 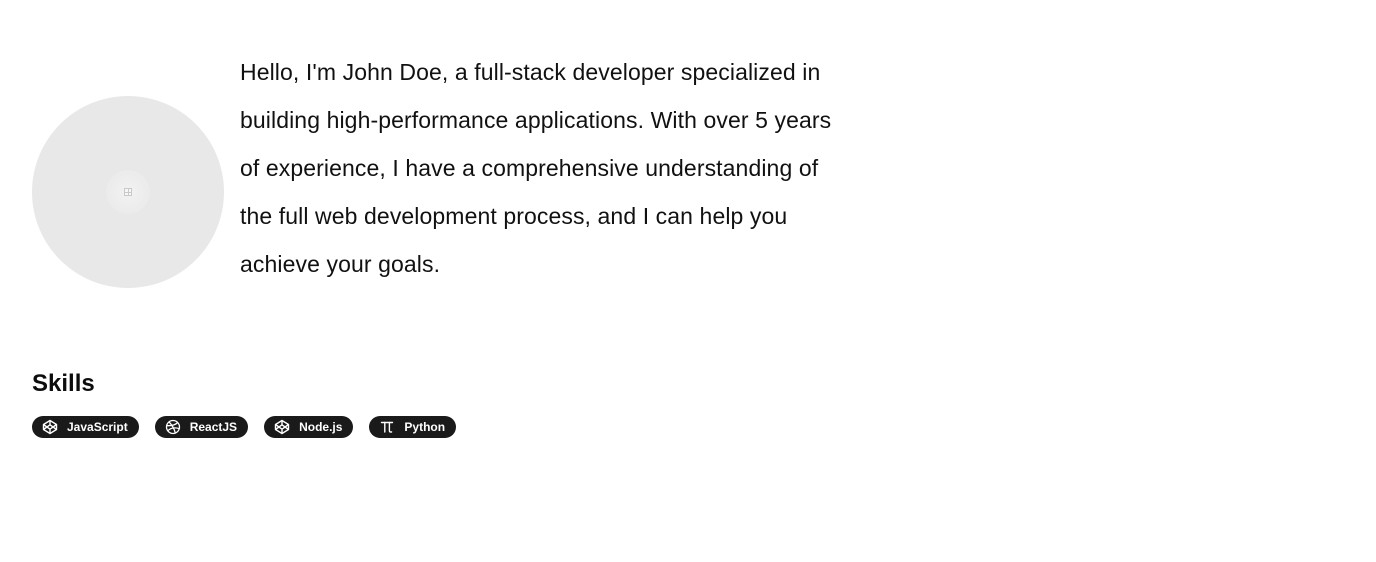 I want to click on skill-chip-javascript: JavaScript, so click(x=85, y=427).